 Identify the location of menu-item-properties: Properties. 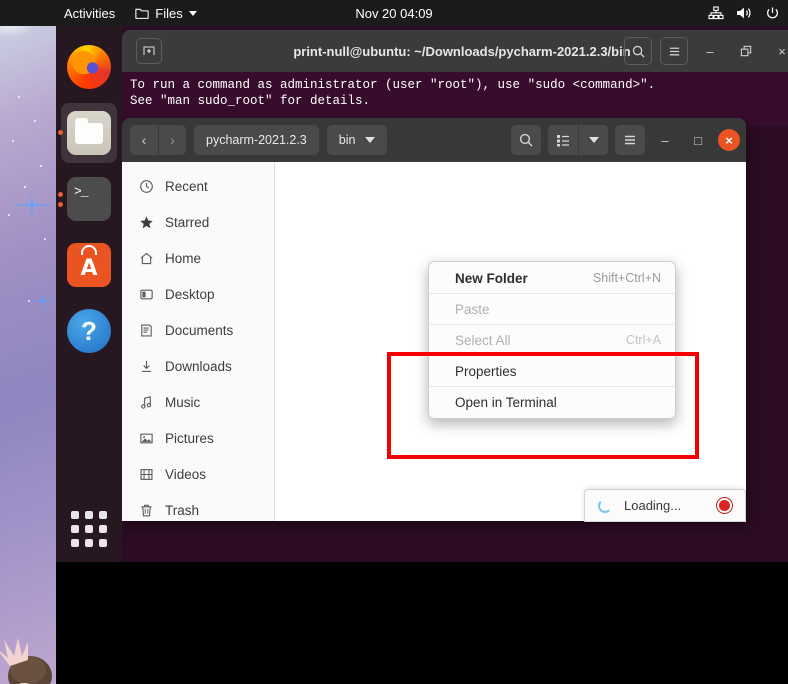
(552, 371).